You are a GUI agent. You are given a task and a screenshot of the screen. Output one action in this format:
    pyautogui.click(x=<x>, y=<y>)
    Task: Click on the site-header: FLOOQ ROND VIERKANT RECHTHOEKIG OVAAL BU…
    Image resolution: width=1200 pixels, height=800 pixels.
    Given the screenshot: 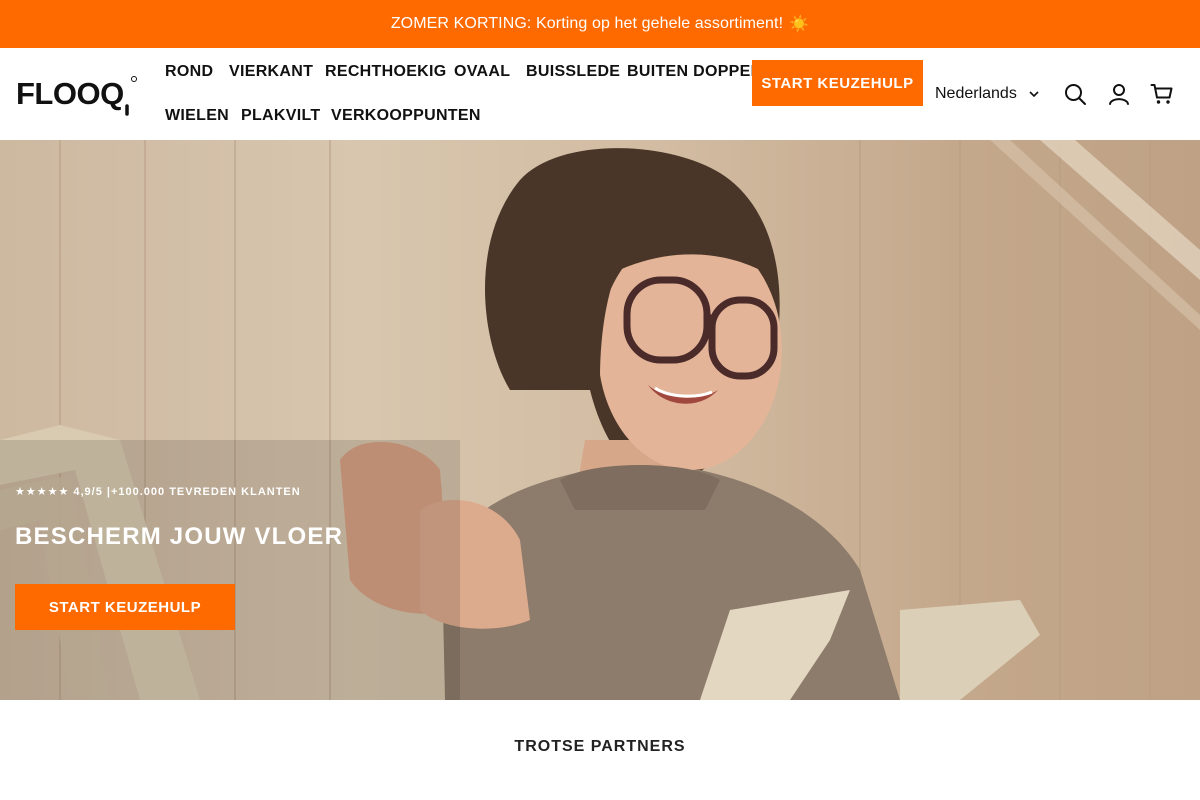 What is the action you would take?
    pyautogui.click(x=600, y=94)
    